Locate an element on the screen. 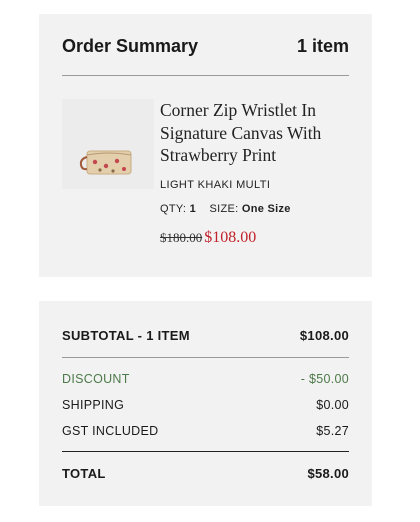 The width and height of the screenshot is (420, 522). size-label: SIZE: is located at coordinates (224, 208).